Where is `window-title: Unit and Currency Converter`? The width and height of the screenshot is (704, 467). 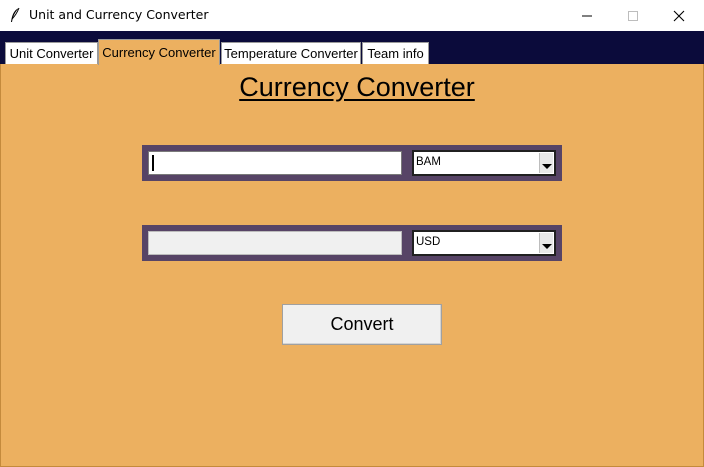 window-title: Unit and Currency Converter is located at coordinates (119, 14).